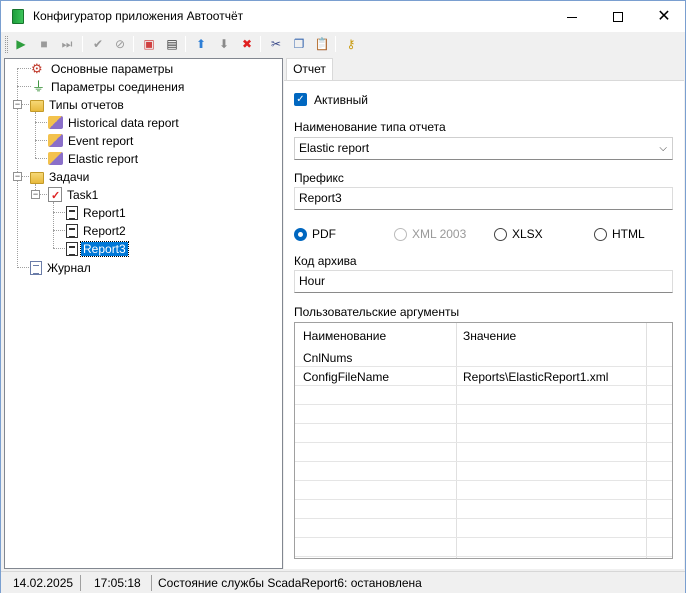 The width and height of the screenshot is (686, 593). I want to click on cancel-icon: ⊘, so click(120, 44).